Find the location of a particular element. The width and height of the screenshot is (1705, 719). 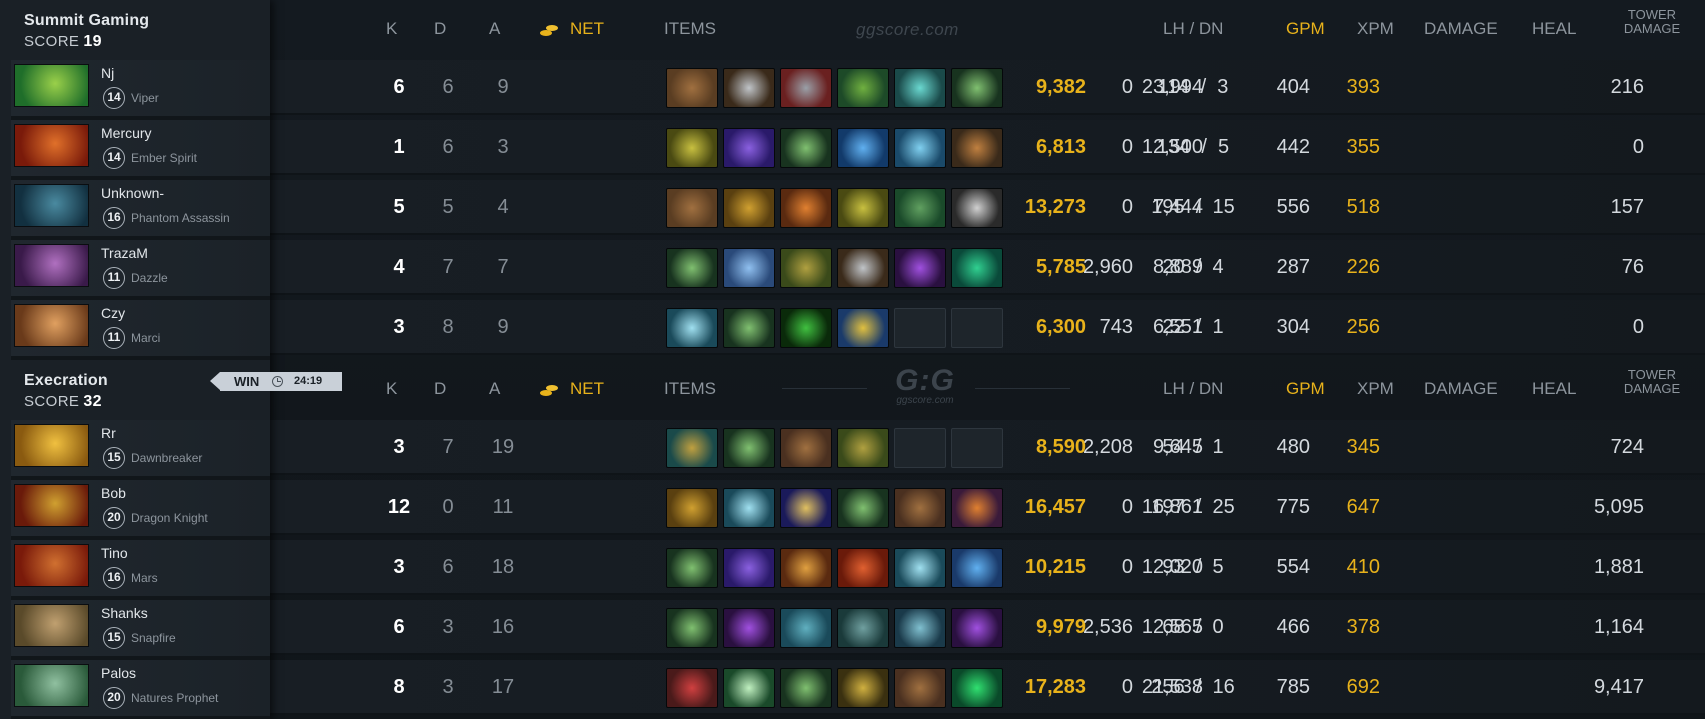

score-value: 19 is located at coordinates (92, 41).